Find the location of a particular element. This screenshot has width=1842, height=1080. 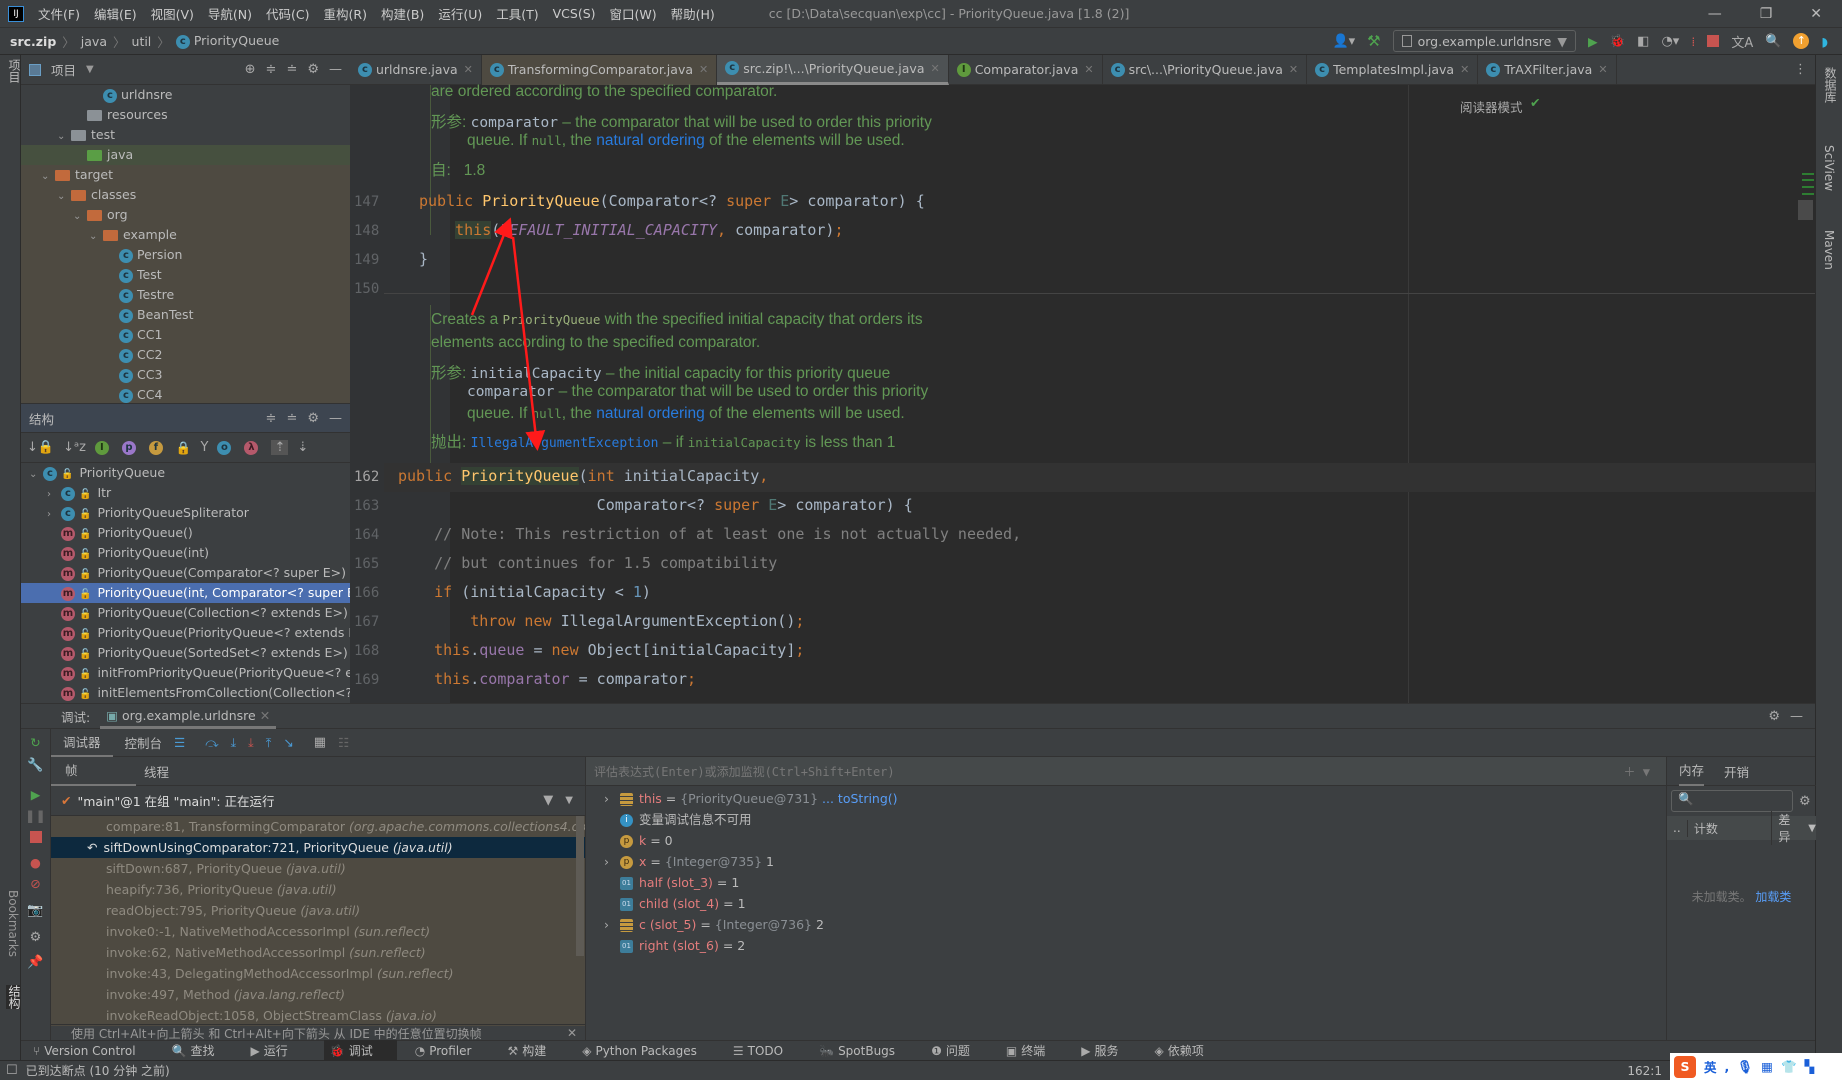

tree-item: ⌄ classes is located at coordinates (185, 195).